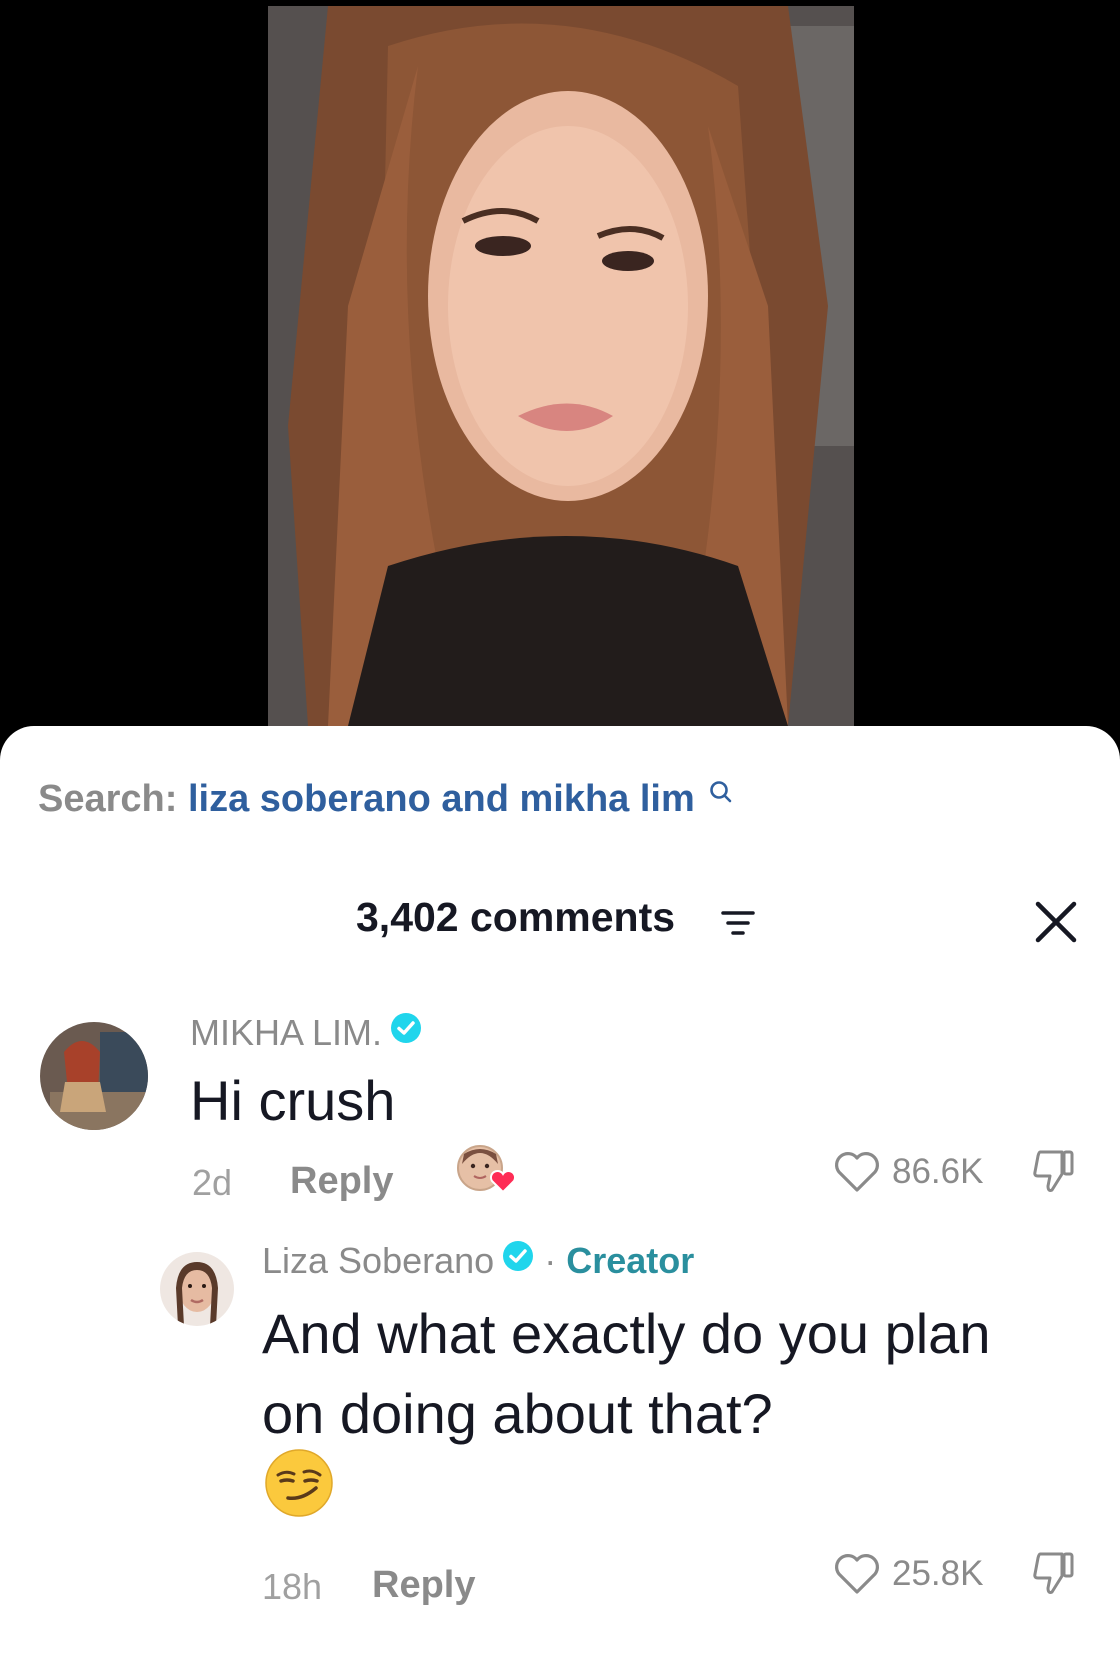  Describe the element at coordinates (441, 799) in the screenshot. I see `search-query: liza soberano and mikha lim` at that location.